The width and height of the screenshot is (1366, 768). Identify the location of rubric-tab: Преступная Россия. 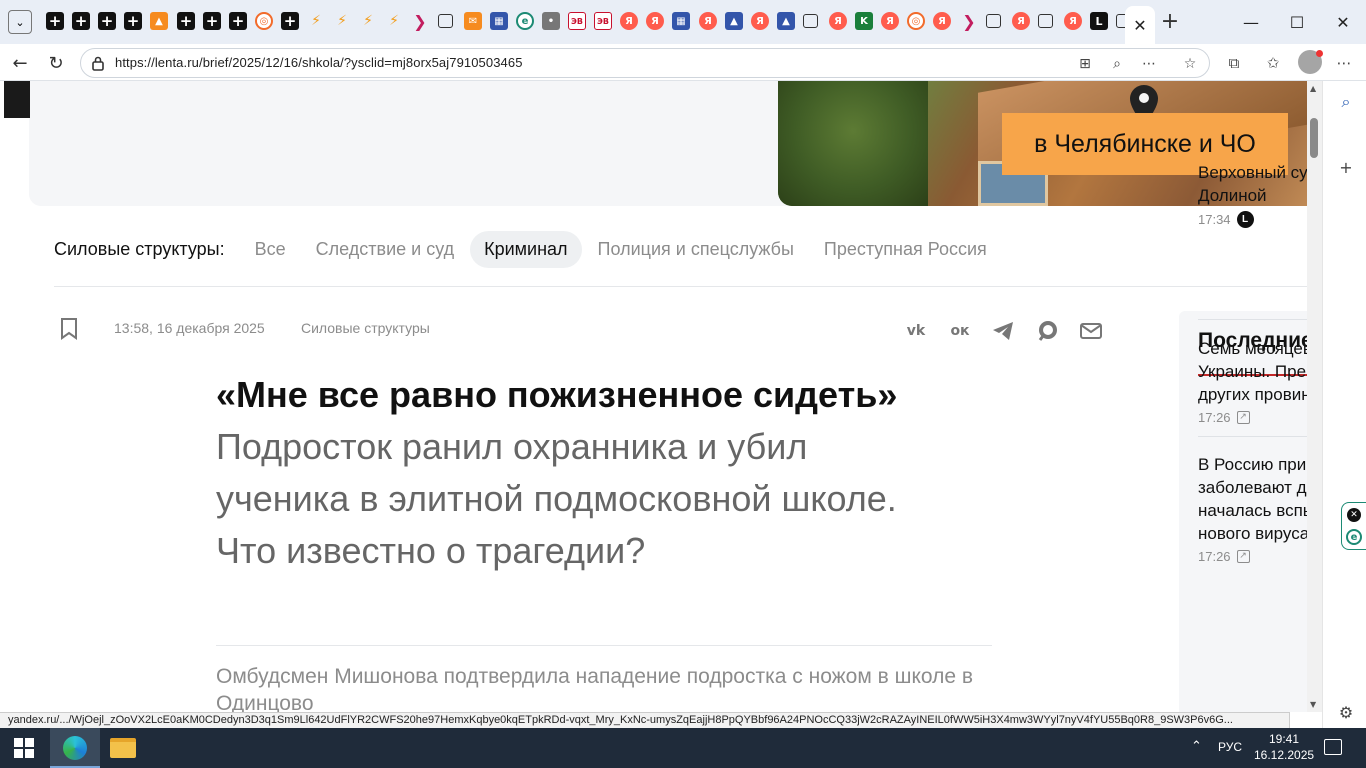
(905, 249).